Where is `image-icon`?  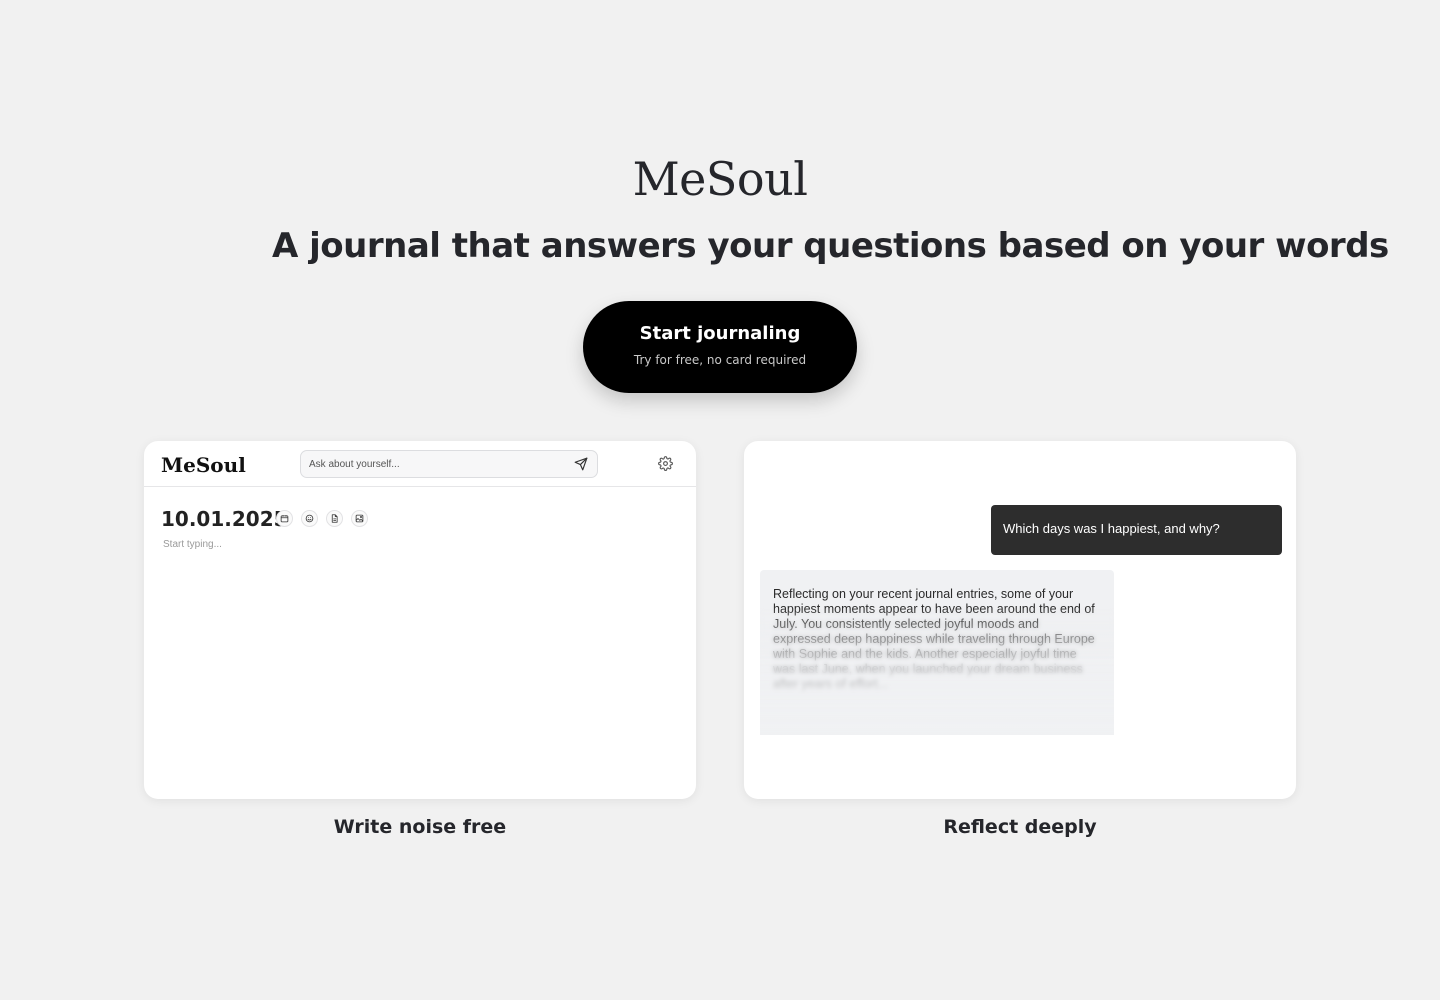
image-icon is located at coordinates (359, 518).